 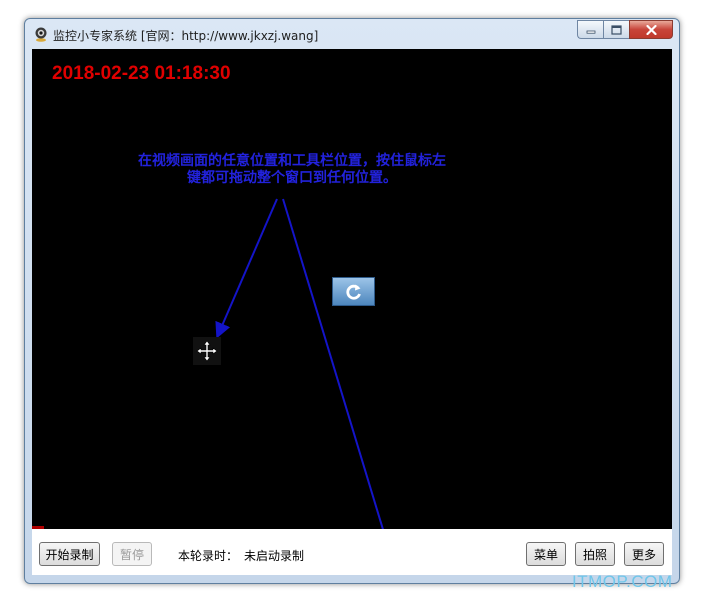 What do you see at coordinates (595, 554) in the screenshot?
I see `snapshot-button: 拍照` at bounding box center [595, 554].